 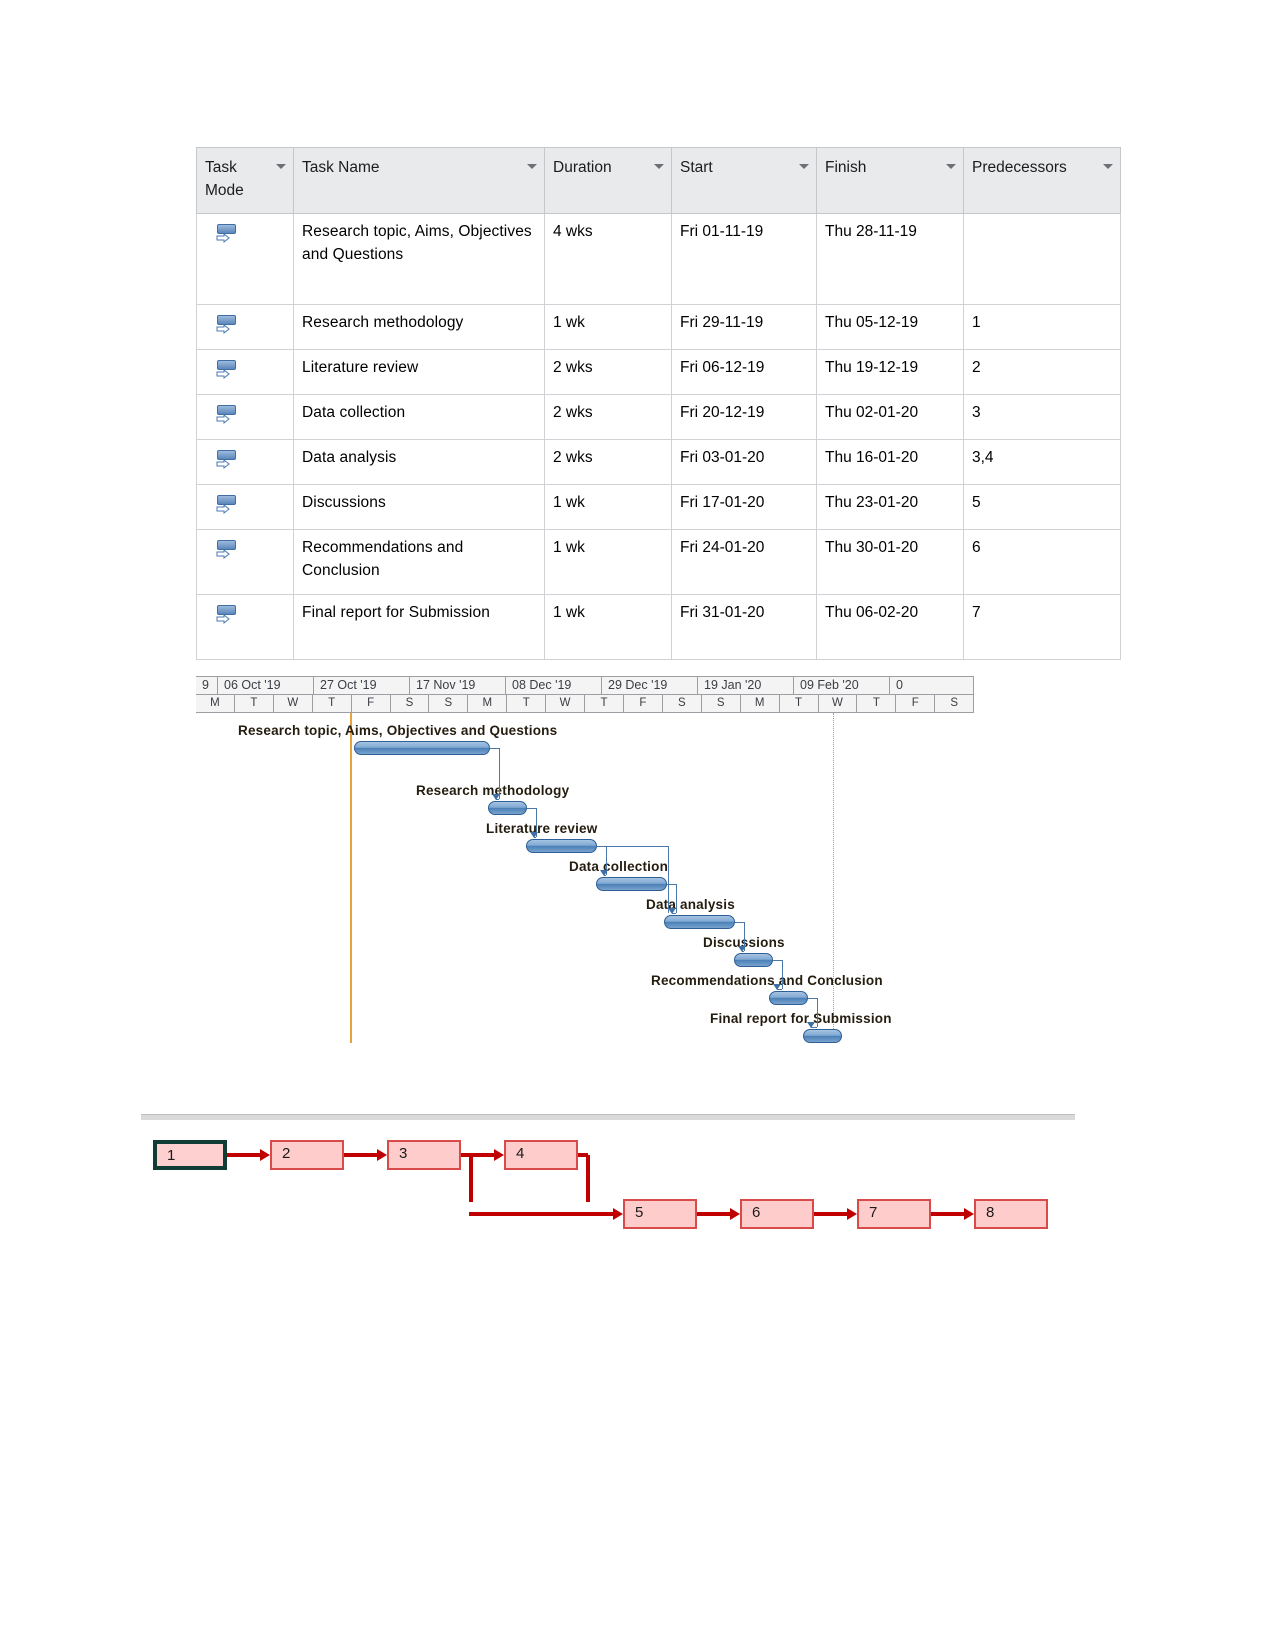 I want to click on network-node: 5, so click(x=660, y=1214).